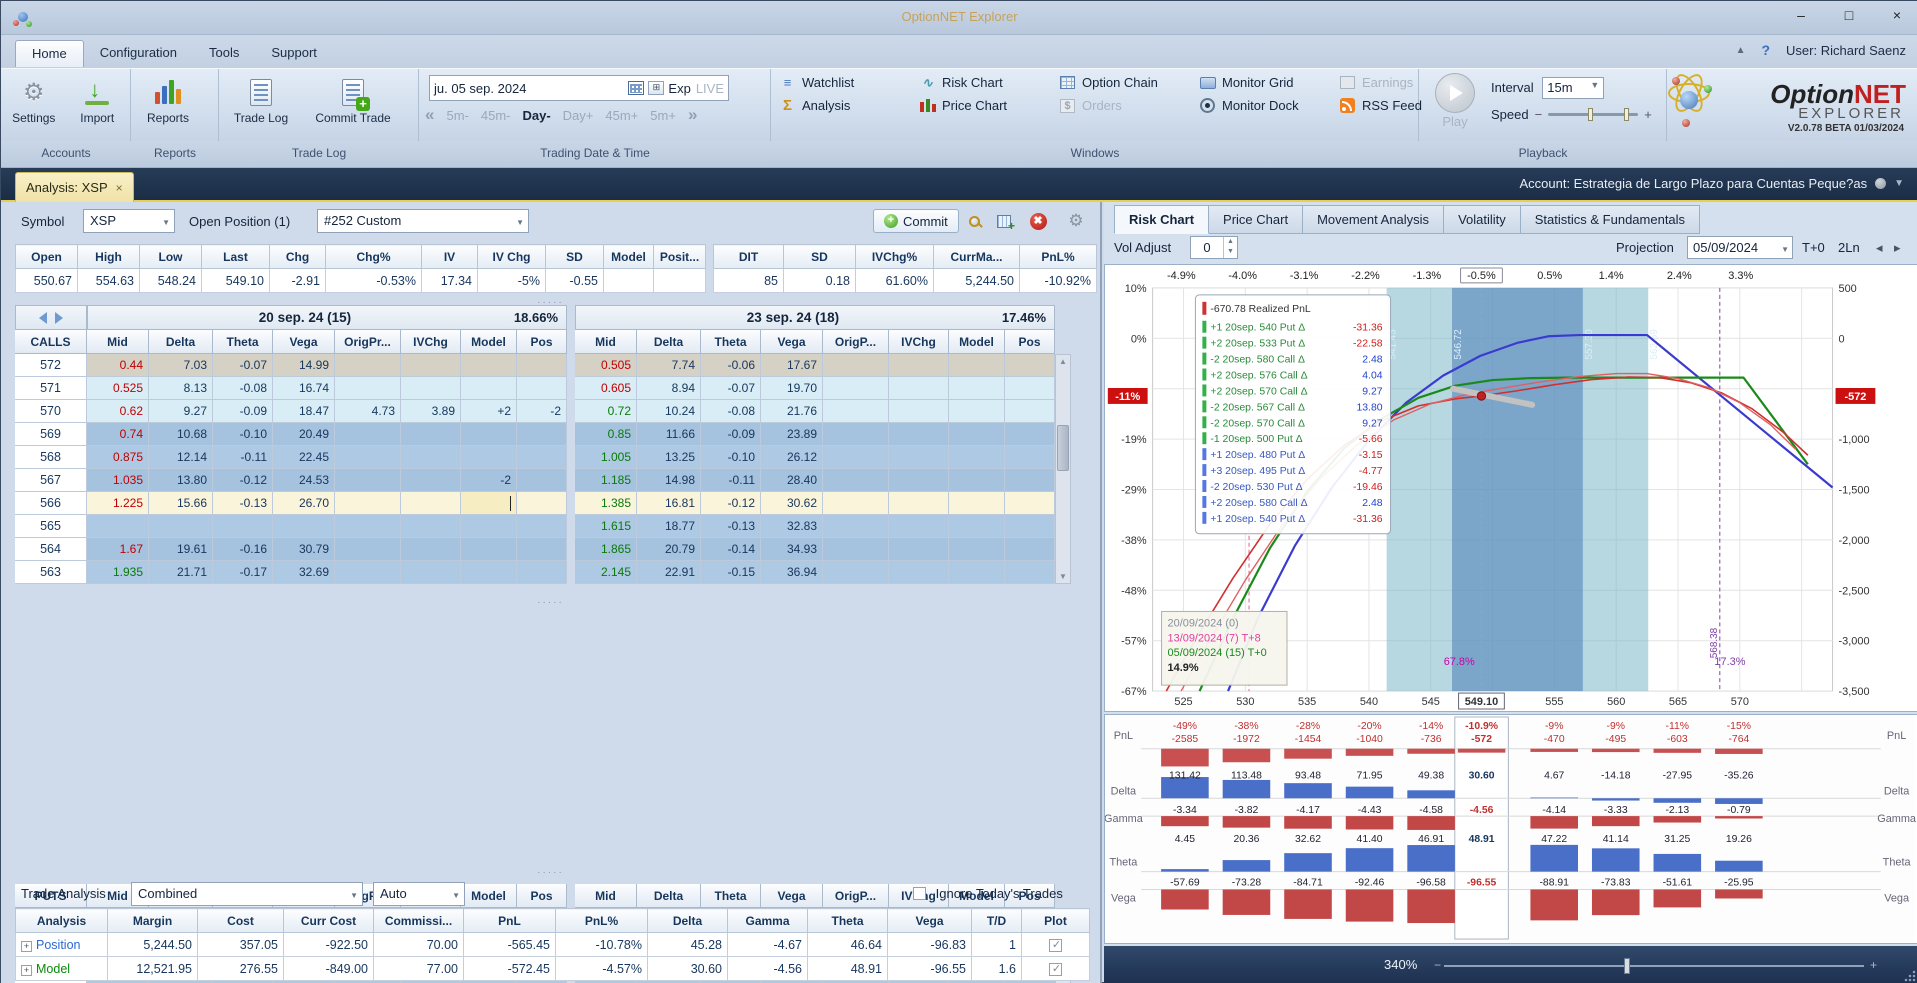  What do you see at coordinates (606, 434) in the screenshot?
I see `cell-mid: 0.85` at bounding box center [606, 434].